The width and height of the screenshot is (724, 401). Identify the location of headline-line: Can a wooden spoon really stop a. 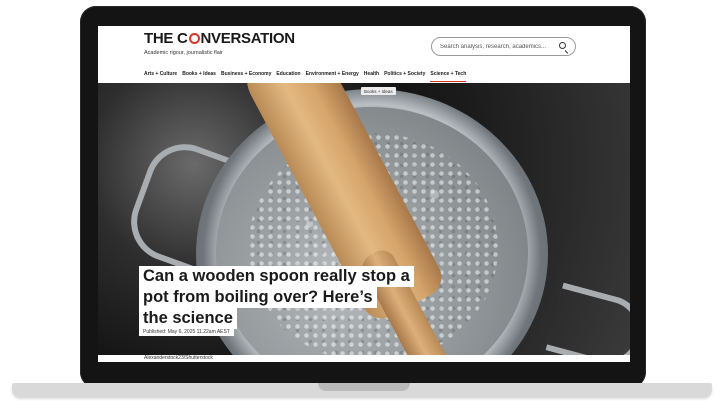
(276, 276).